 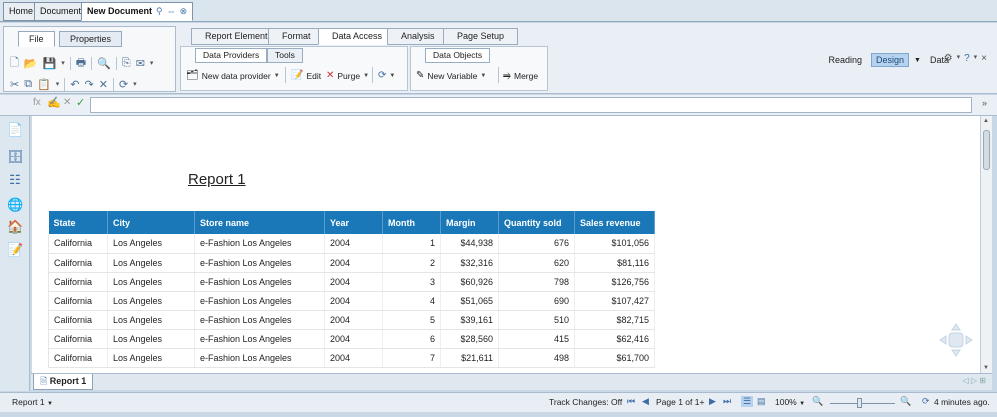 I want to click on redo-icon: ↷, so click(x=89, y=84).